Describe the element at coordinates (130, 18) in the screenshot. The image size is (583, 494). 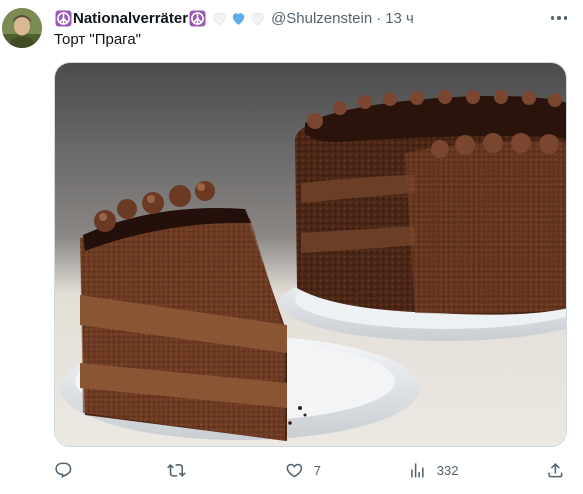
I see `author-display-name: Nationalverräter` at that location.